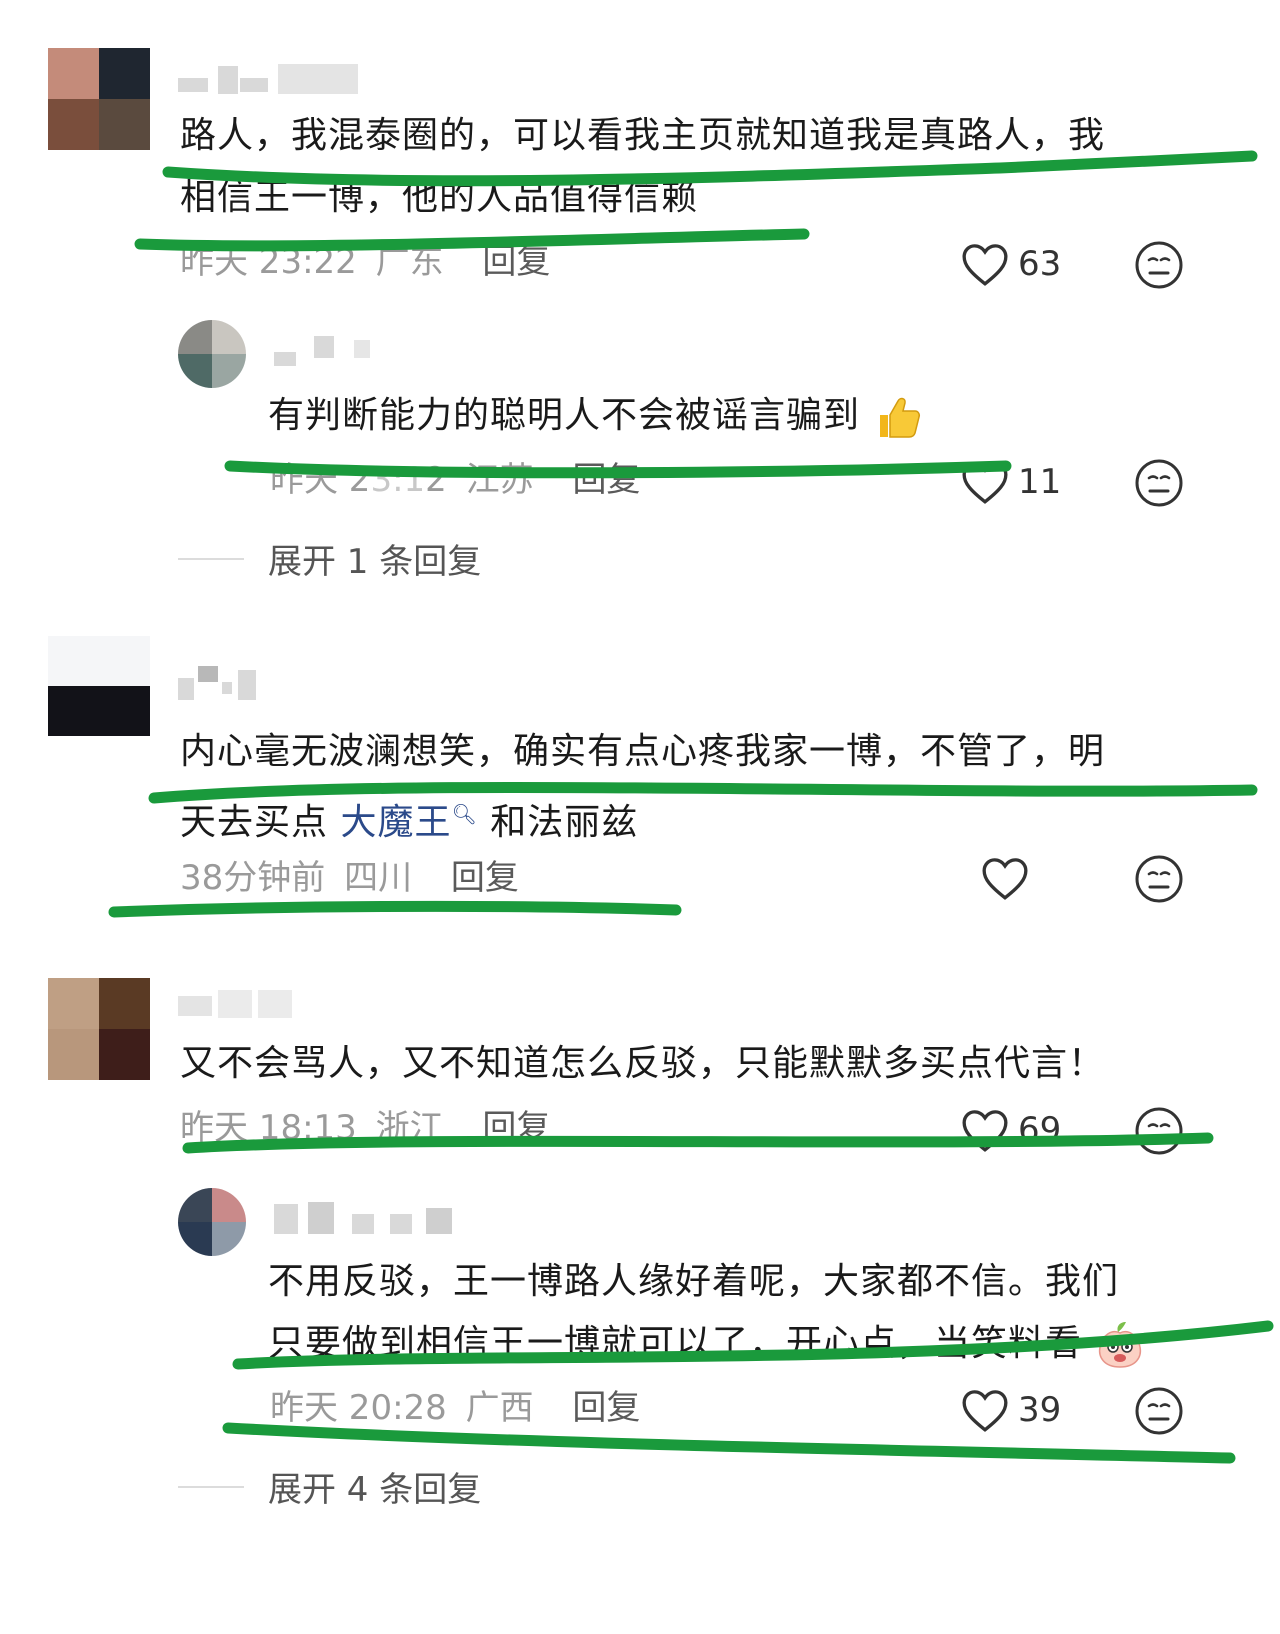 This screenshot has height=1634, width=1280. What do you see at coordinates (378, 878) in the screenshot?
I see `comment-location: 四川` at bounding box center [378, 878].